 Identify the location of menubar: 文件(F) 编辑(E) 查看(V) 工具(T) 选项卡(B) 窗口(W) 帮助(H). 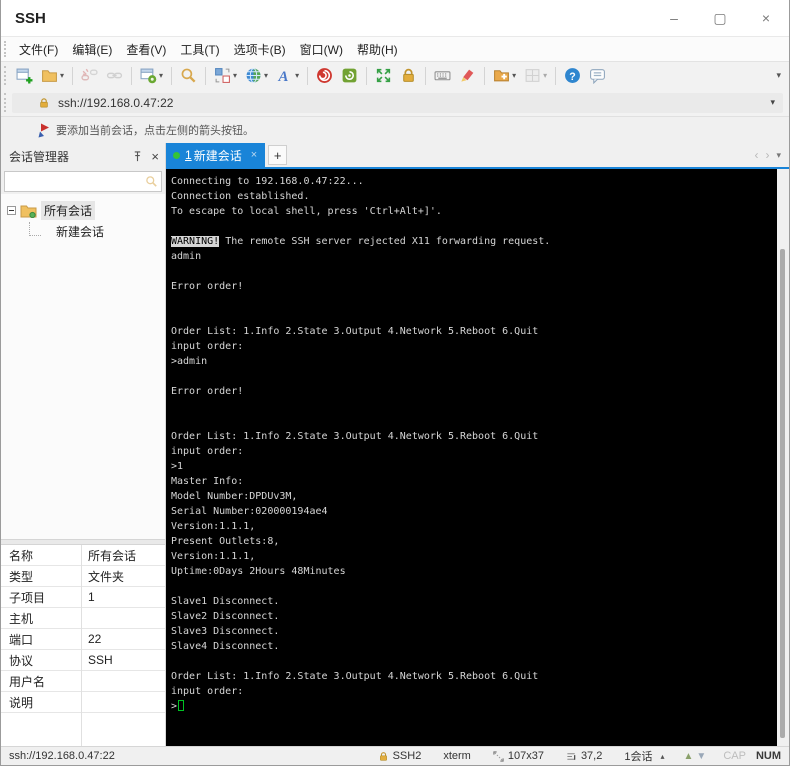
(395, 49).